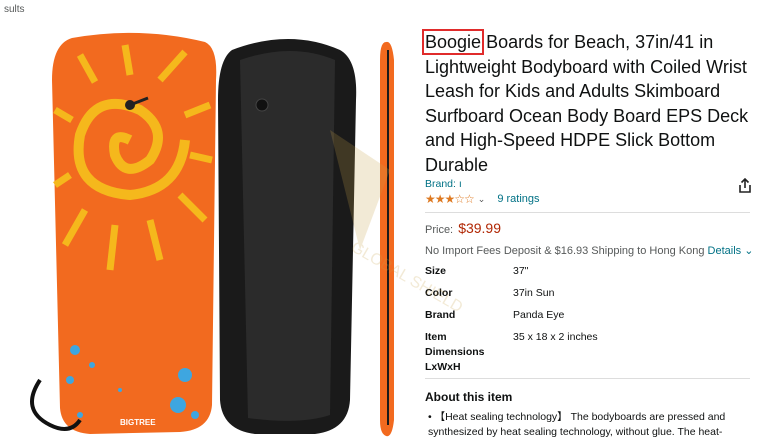 The width and height of the screenshot is (777, 448). I want to click on rating-row: ★★★☆☆ ⌄ 9 ratings, so click(482, 199).